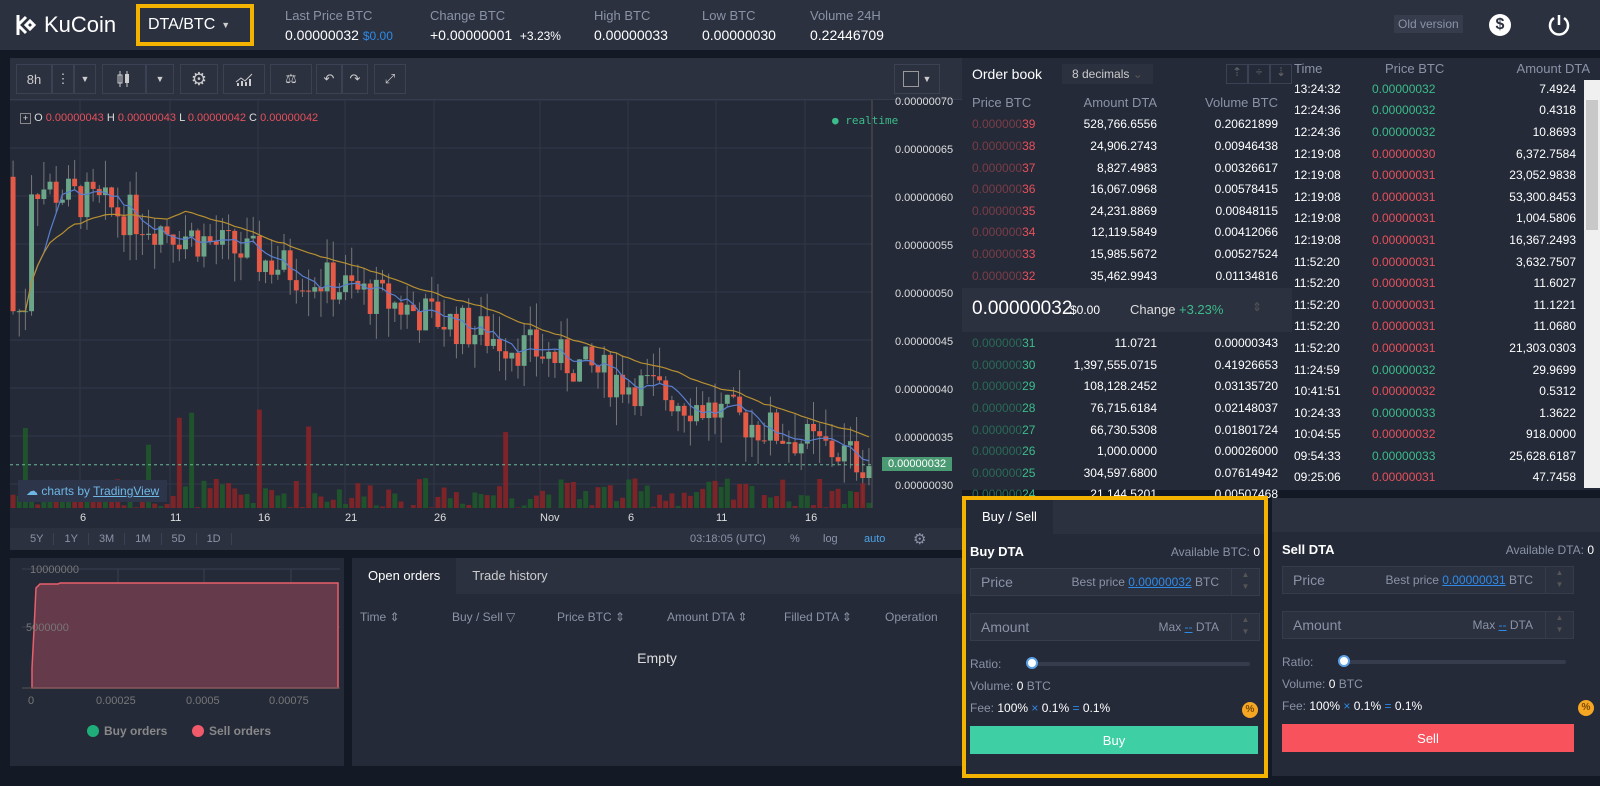 The width and height of the screenshot is (1600, 786). What do you see at coordinates (1428, 625) in the screenshot?
I see `sell-amount-input: Amount Max -- DTA ▲ ▼` at bounding box center [1428, 625].